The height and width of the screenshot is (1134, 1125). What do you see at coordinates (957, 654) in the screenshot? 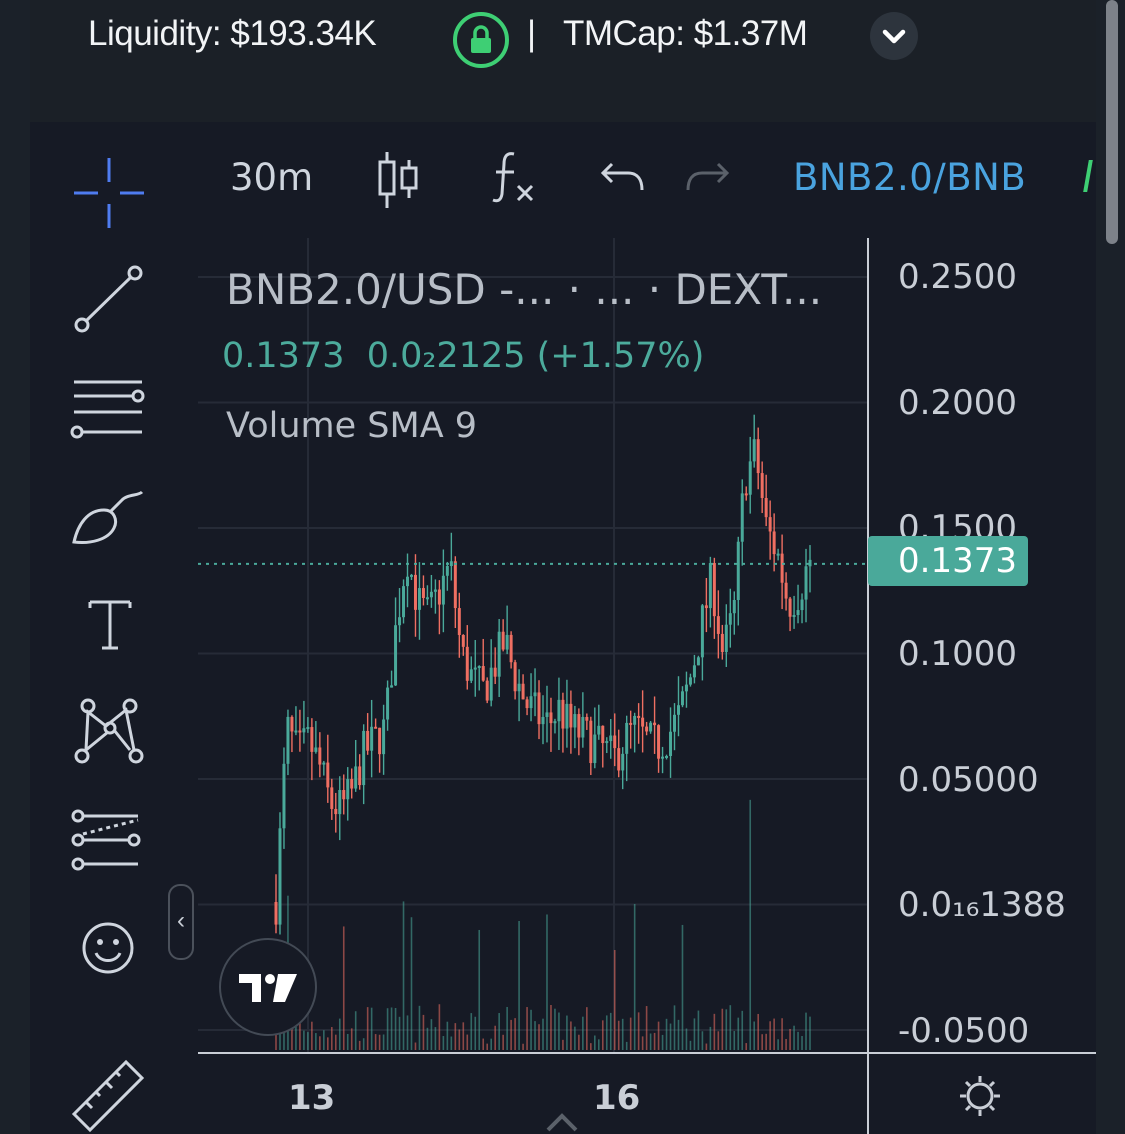
I see `price-axis-label: 0.1000` at bounding box center [957, 654].